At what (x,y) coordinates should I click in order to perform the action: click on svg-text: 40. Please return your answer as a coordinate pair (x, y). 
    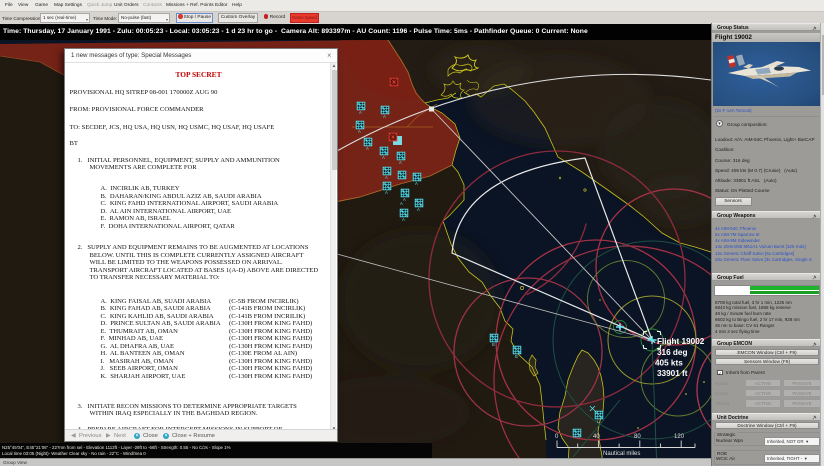
    Looking at the image, I should click on (596, 437).